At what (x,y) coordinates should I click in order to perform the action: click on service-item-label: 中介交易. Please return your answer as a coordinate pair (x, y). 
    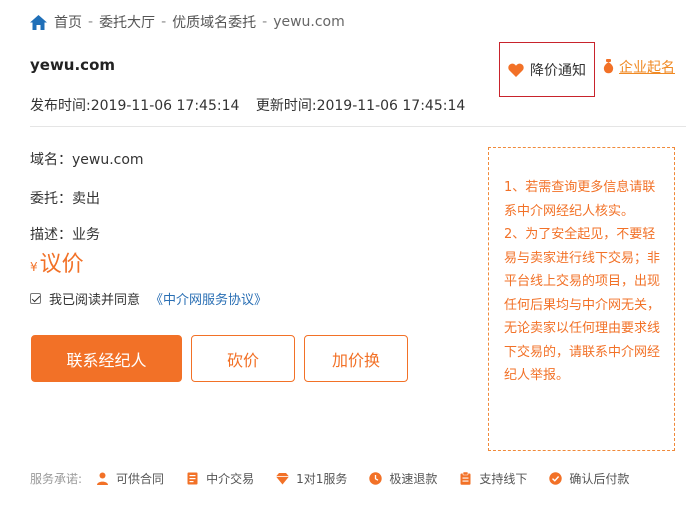
    Looking at the image, I should click on (230, 479).